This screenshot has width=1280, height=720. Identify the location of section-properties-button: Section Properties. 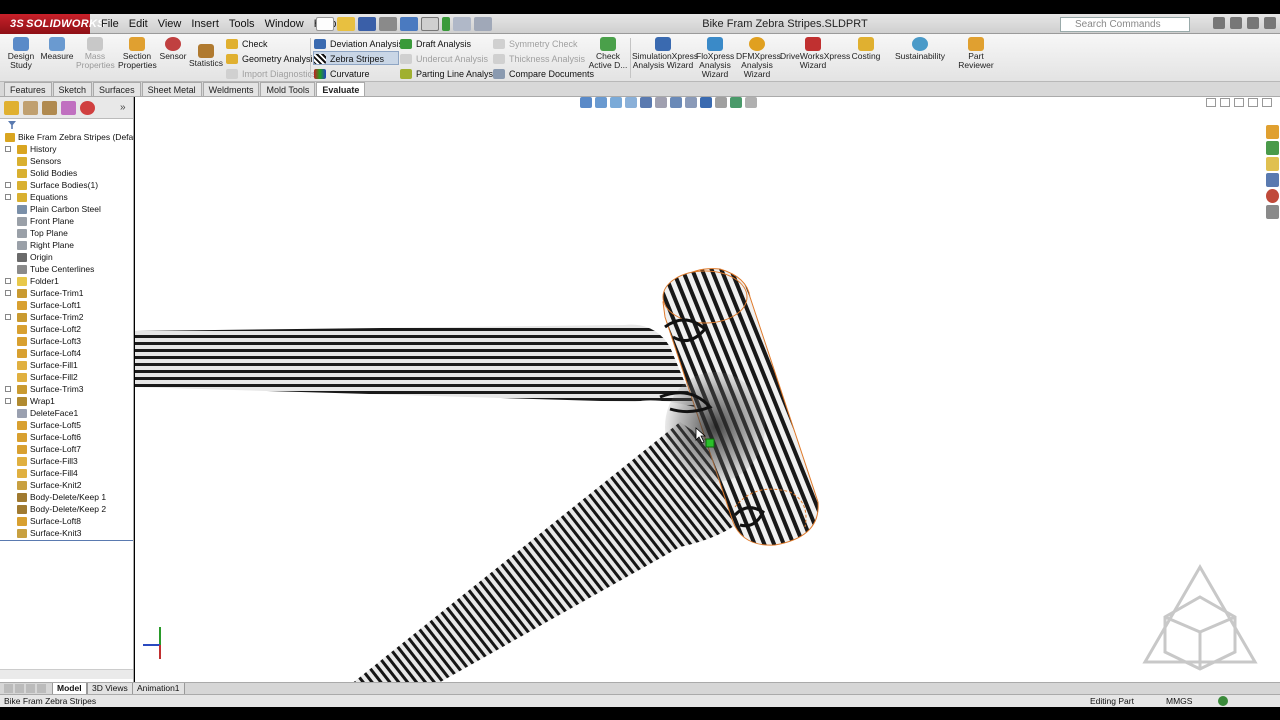
(137, 53).